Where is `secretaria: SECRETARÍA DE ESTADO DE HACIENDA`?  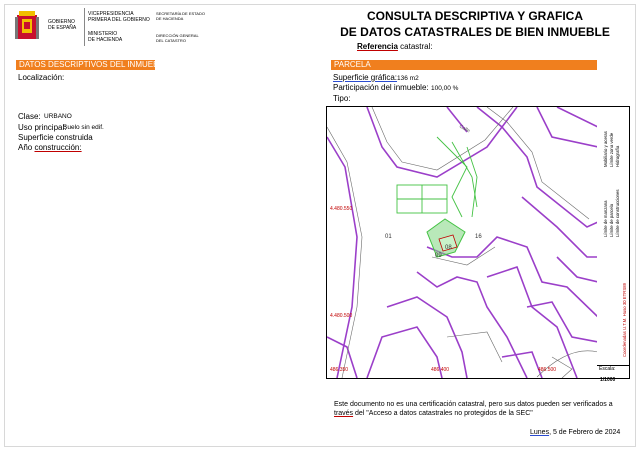 secretaria: SECRETARÍA DE ESTADO DE HACIENDA is located at coordinates (180, 16).